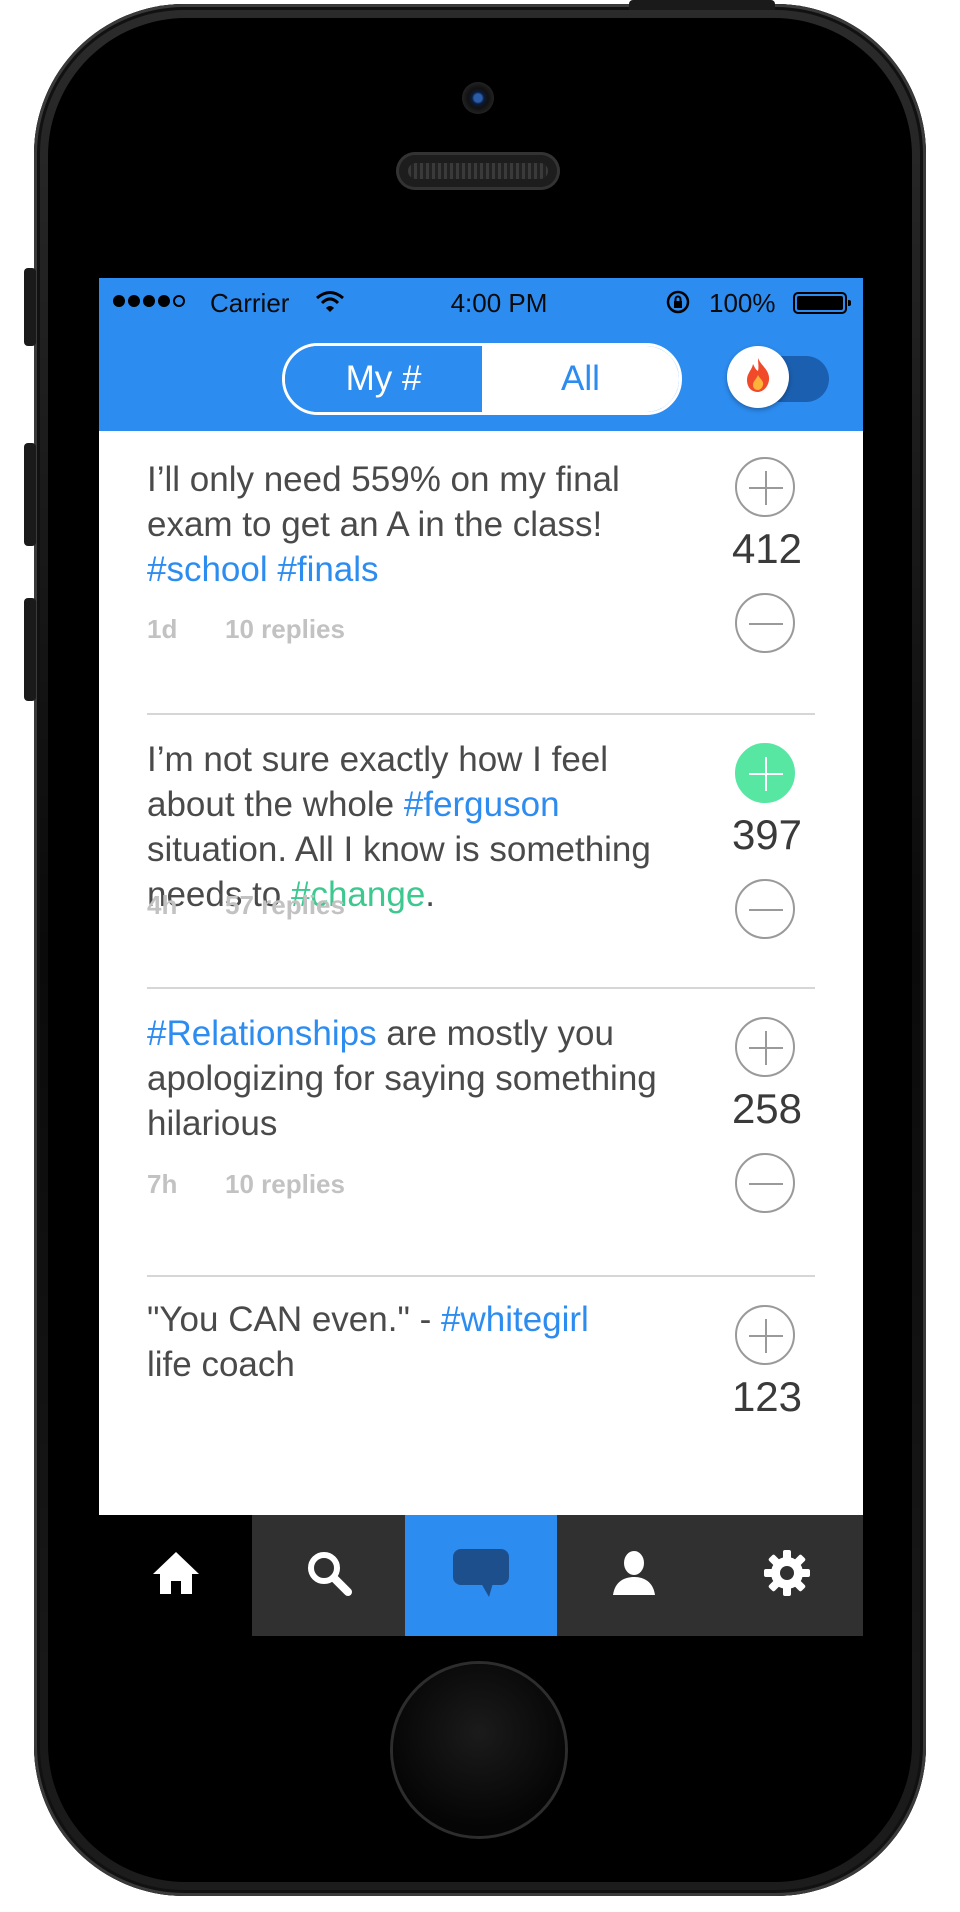 The width and height of the screenshot is (960, 1912). I want to click on tab-home, so click(175, 1575).